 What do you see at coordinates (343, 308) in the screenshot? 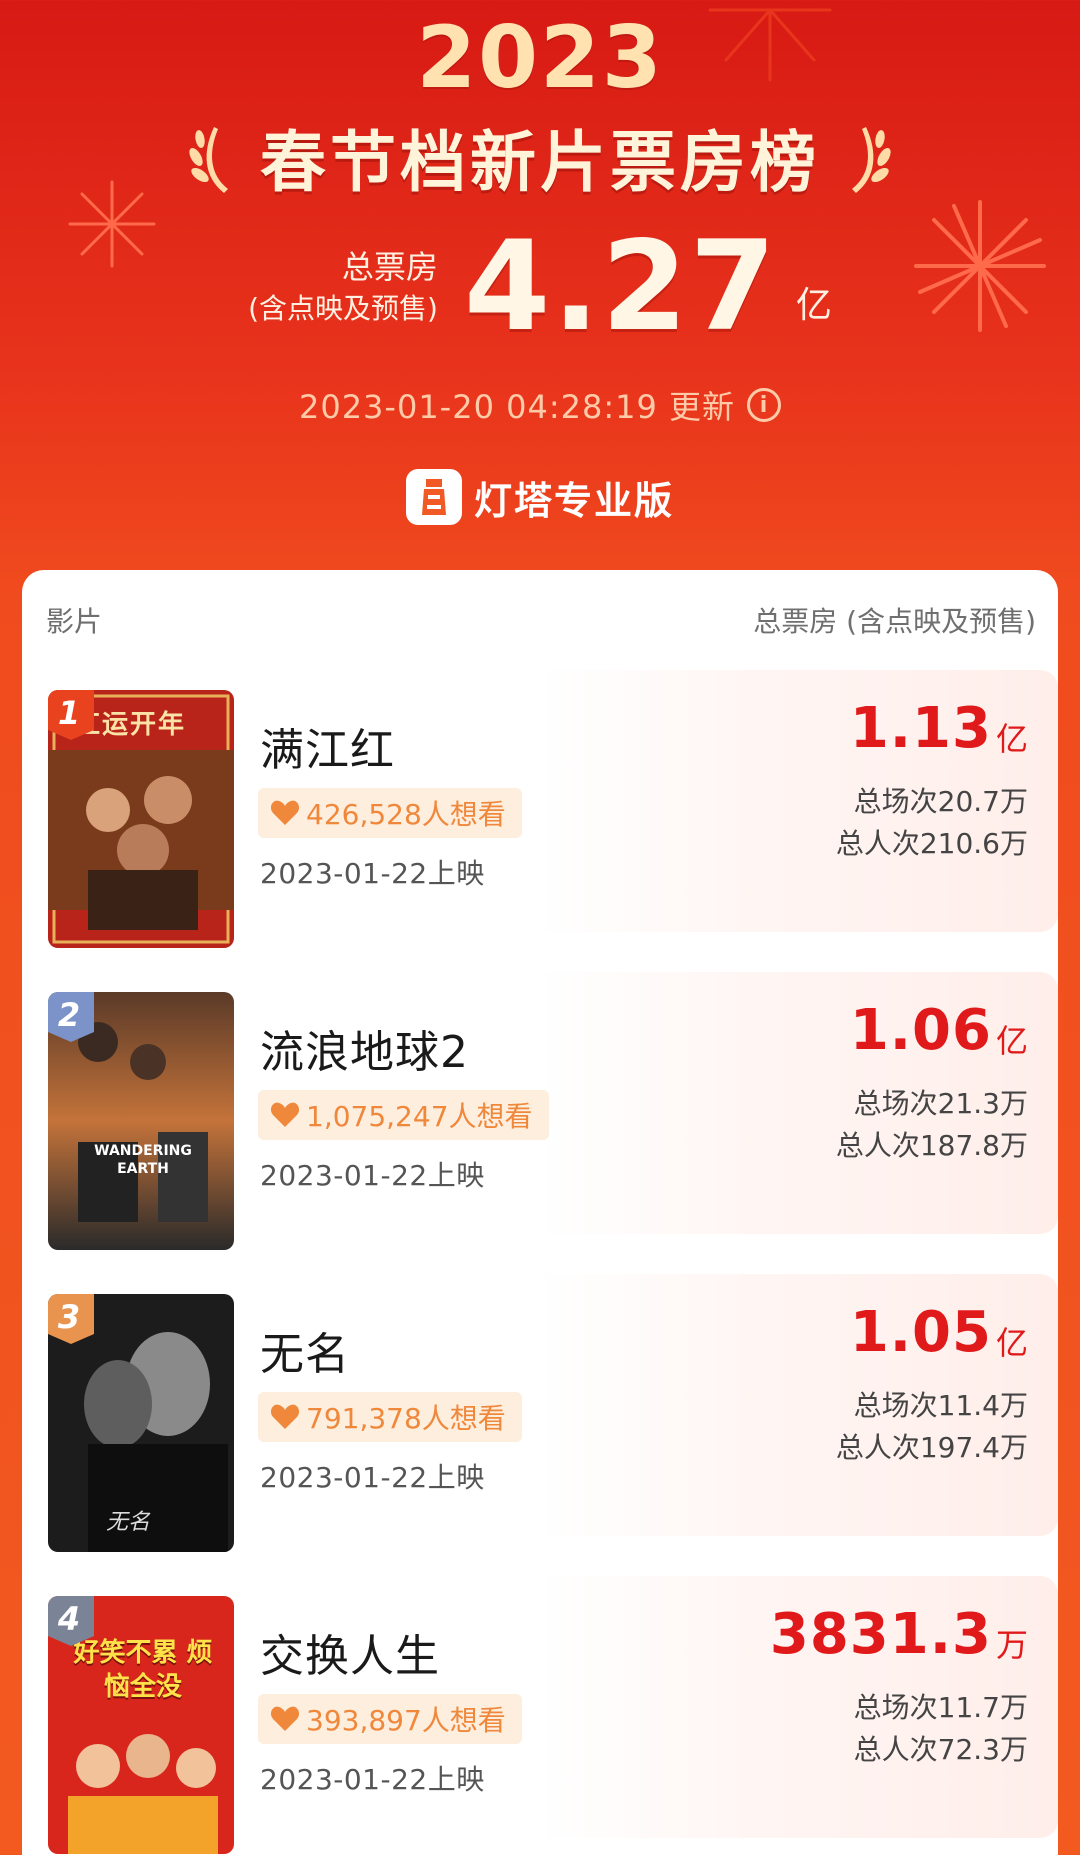
I see `total-label-line2: (含点映及预售)` at bounding box center [343, 308].